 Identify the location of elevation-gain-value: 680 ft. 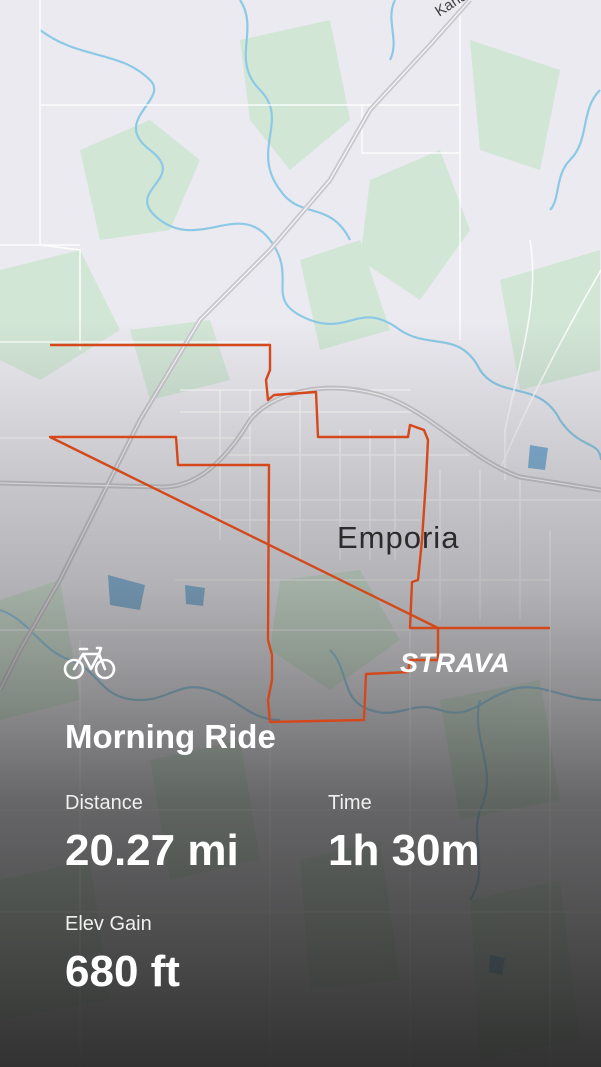
(122, 971).